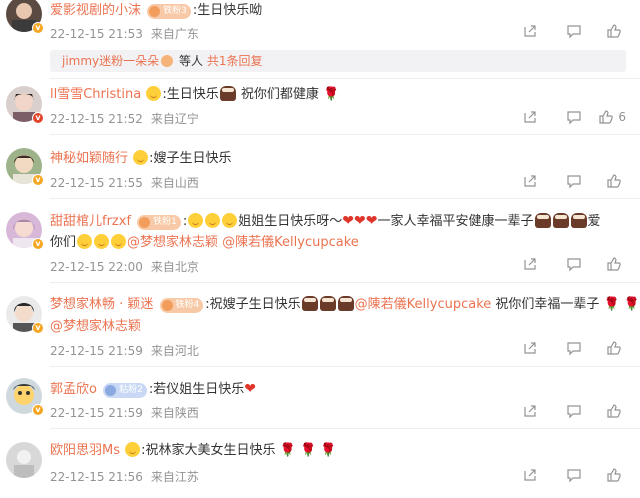  Describe the element at coordinates (73, 389) in the screenshot. I see `username-link: 郭孟欣o` at that location.